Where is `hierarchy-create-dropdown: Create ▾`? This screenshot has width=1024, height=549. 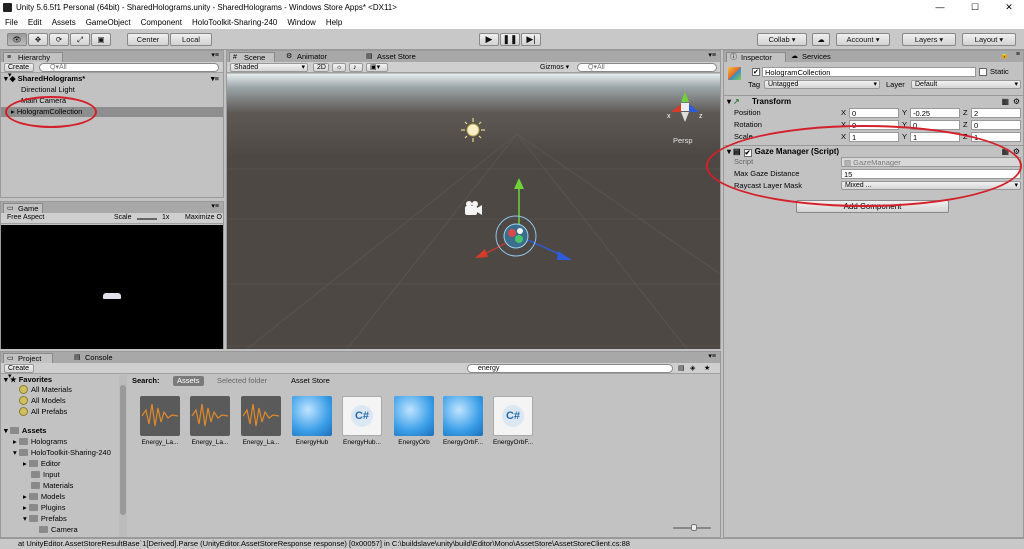 hierarchy-create-dropdown: Create ▾ is located at coordinates (19, 71).